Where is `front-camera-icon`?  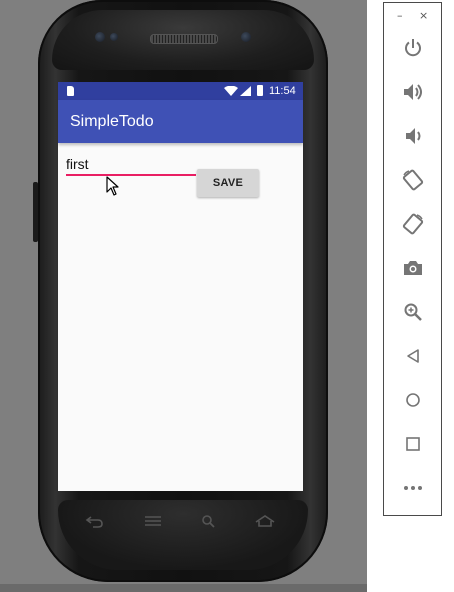
front-camera-icon is located at coordinates (246, 37).